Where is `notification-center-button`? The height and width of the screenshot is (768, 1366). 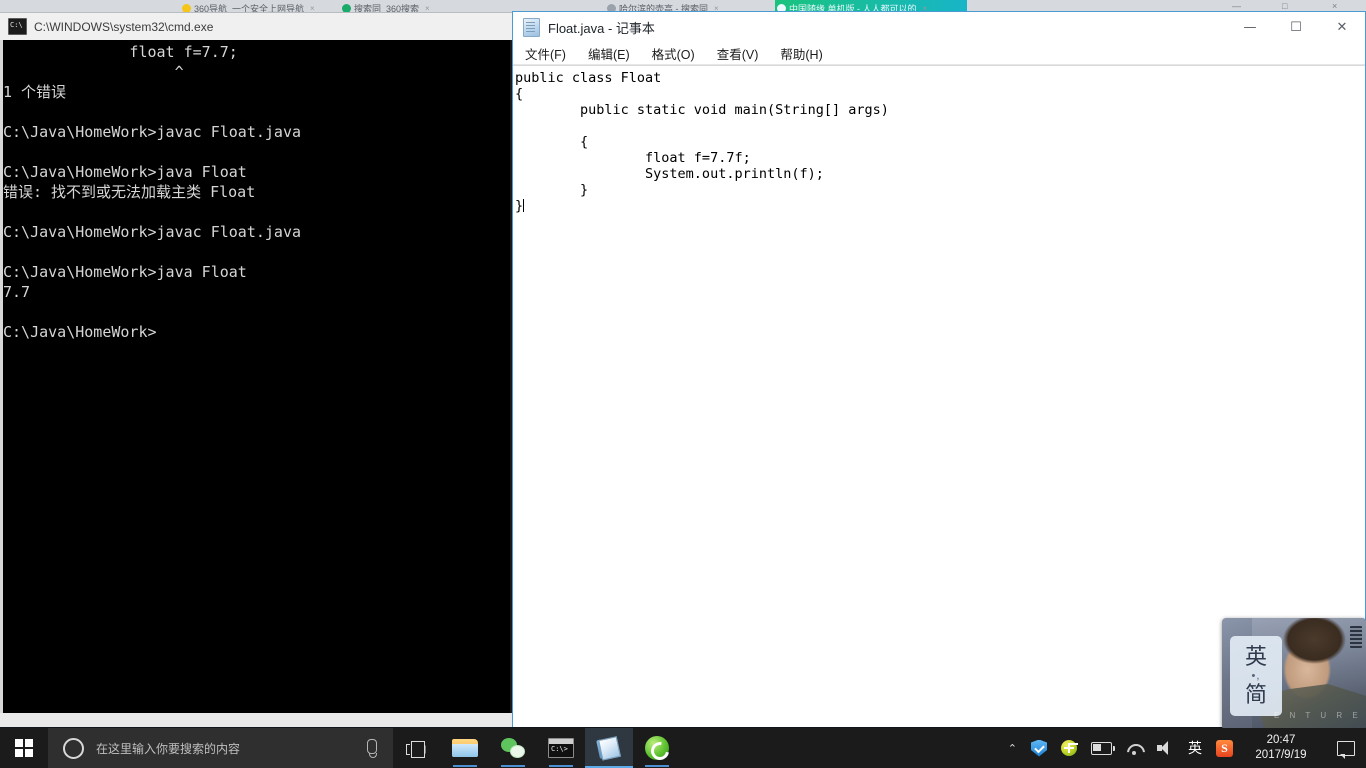 notification-center-button is located at coordinates (1346, 748).